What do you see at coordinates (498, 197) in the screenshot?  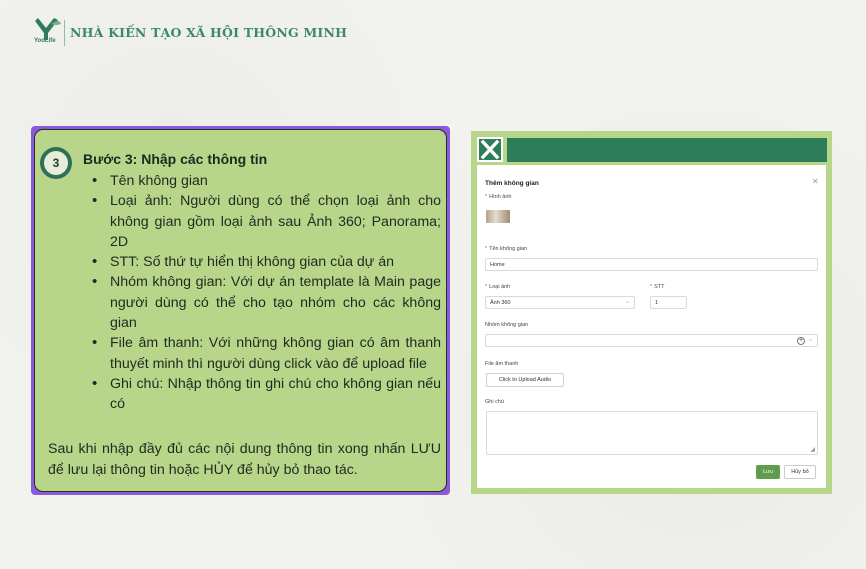 I see `image-label: * Hình ảnh` at bounding box center [498, 197].